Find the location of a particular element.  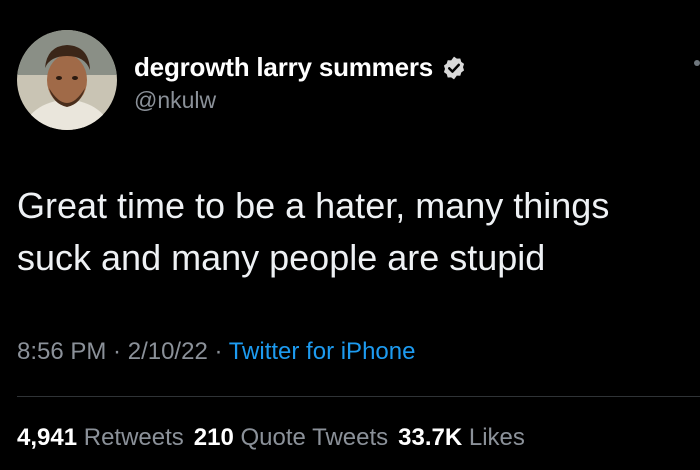

avatar-photo is located at coordinates (67, 80).